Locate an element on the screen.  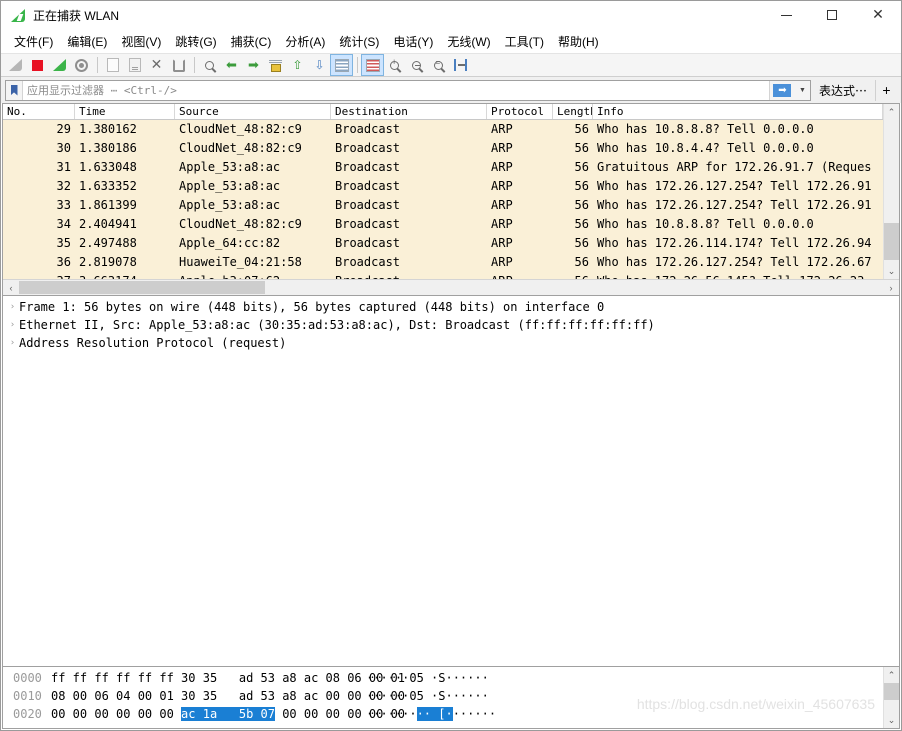
vertical-scroll-track is located at coordinates (891, 191).